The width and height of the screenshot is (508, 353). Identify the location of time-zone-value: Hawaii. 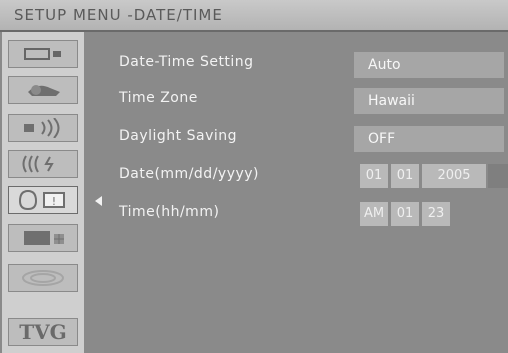
(429, 101).